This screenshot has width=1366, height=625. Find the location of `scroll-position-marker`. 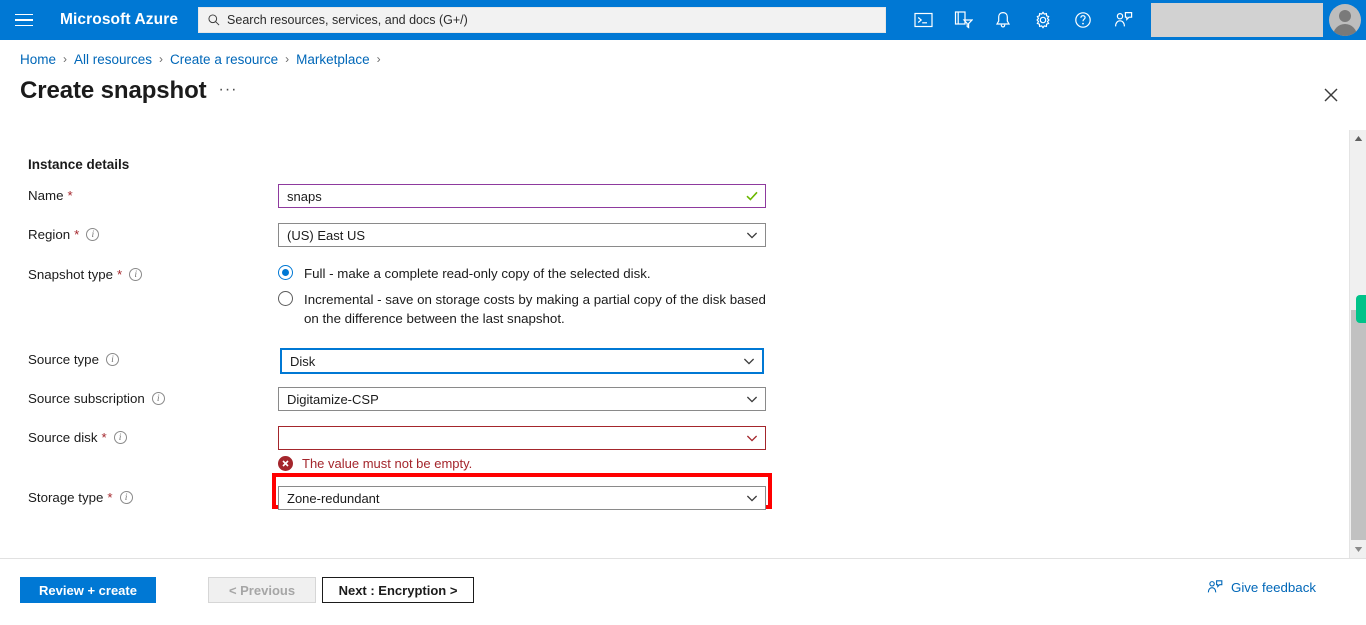

scroll-position-marker is located at coordinates (1361, 309).